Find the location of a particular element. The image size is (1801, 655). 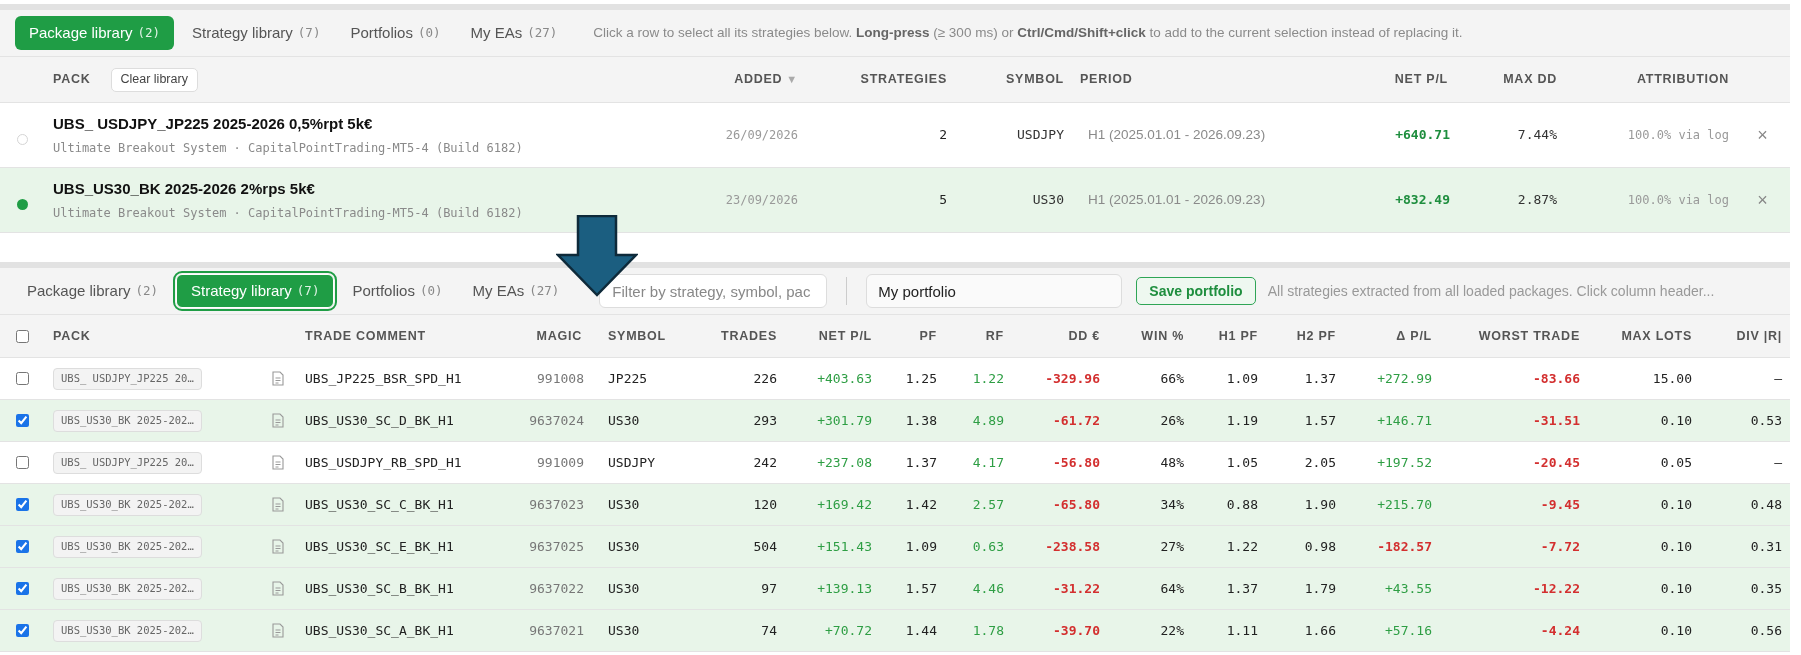

clear-library-button: Clear library is located at coordinates (154, 79).